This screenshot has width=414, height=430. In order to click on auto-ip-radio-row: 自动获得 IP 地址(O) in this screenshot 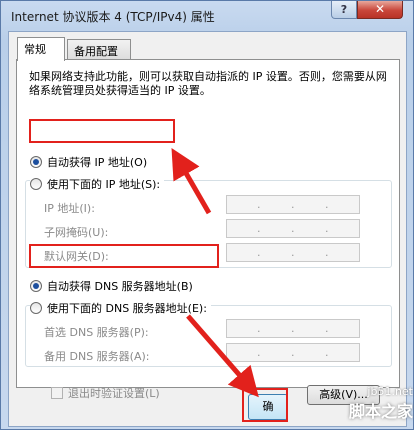, I will do `click(88, 162)`.